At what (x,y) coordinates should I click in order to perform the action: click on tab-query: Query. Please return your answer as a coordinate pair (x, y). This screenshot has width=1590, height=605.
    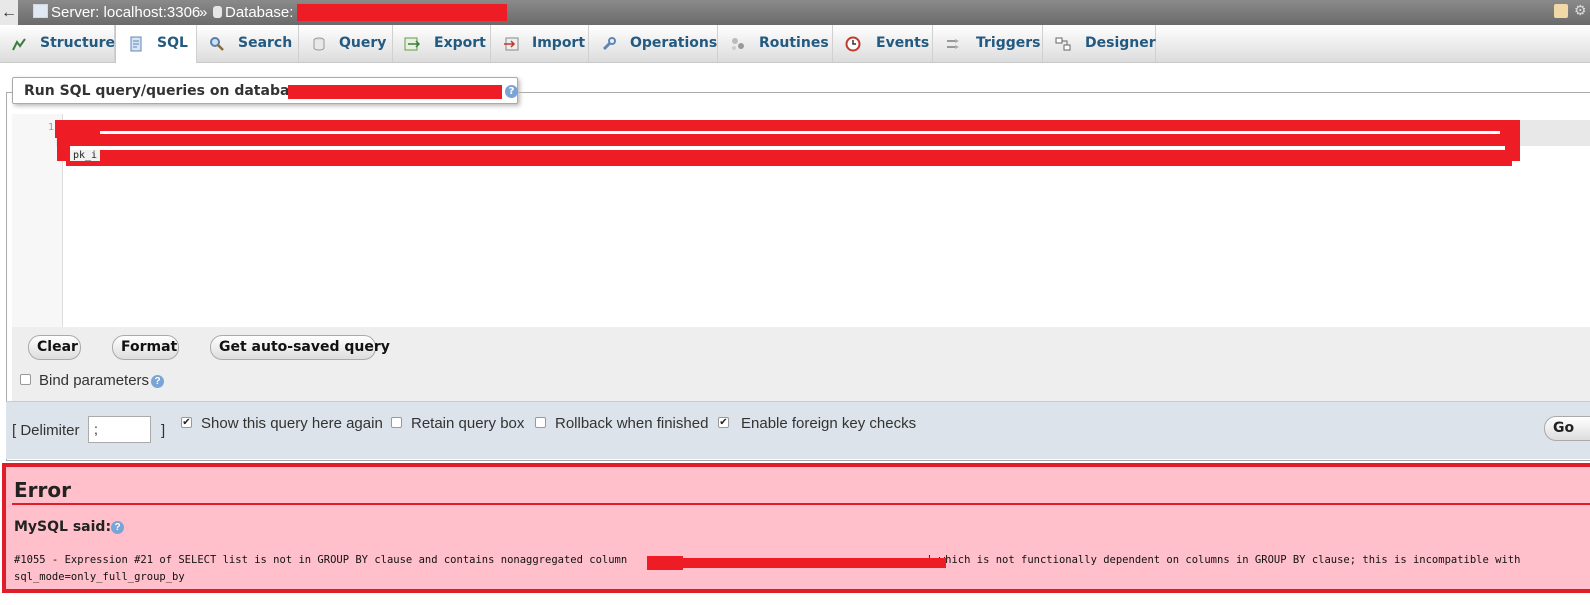
    Looking at the image, I should click on (346, 43).